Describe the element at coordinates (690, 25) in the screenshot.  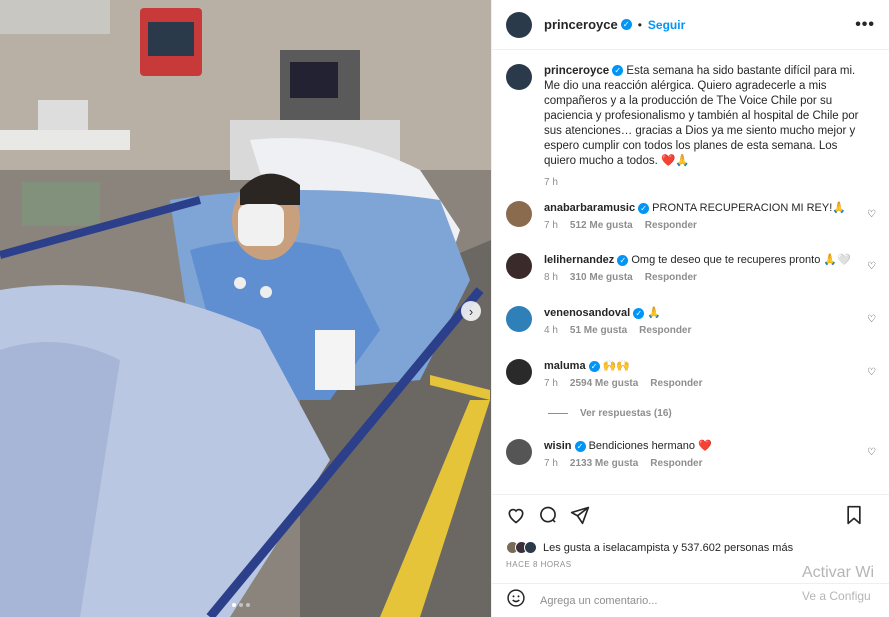
I see `post-header: princeroyce ✓ • Seguir •••` at that location.